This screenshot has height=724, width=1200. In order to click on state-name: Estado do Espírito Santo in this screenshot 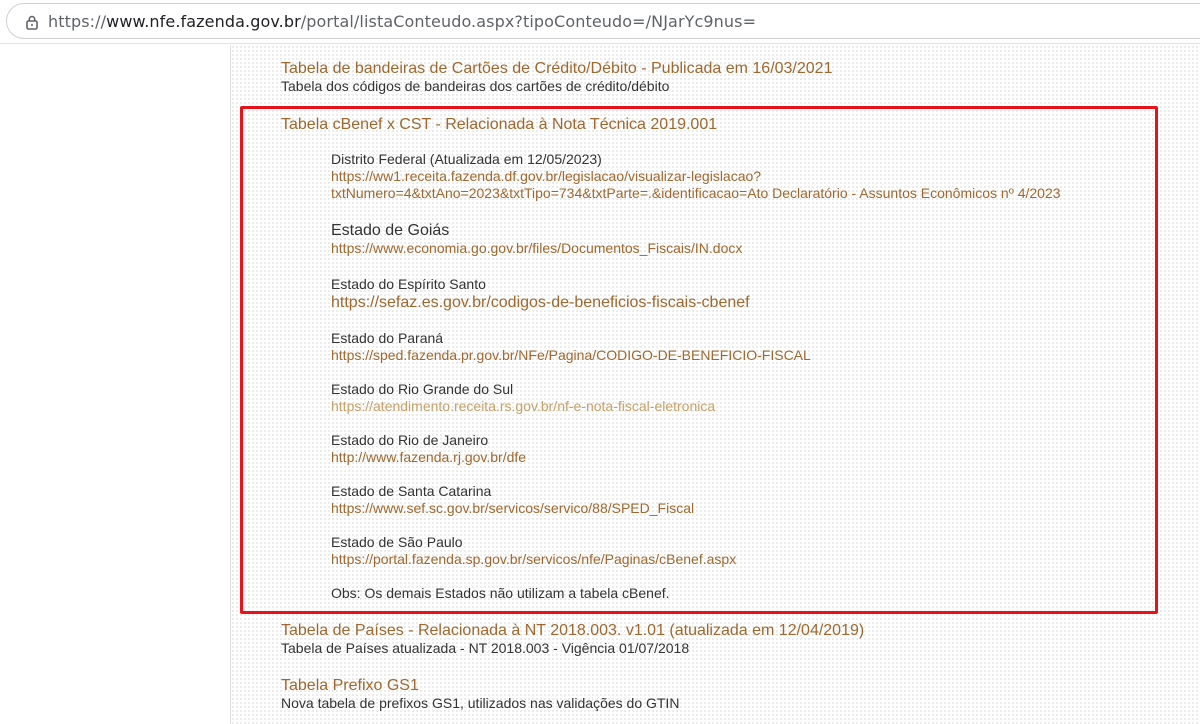, I will do `click(408, 284)`.